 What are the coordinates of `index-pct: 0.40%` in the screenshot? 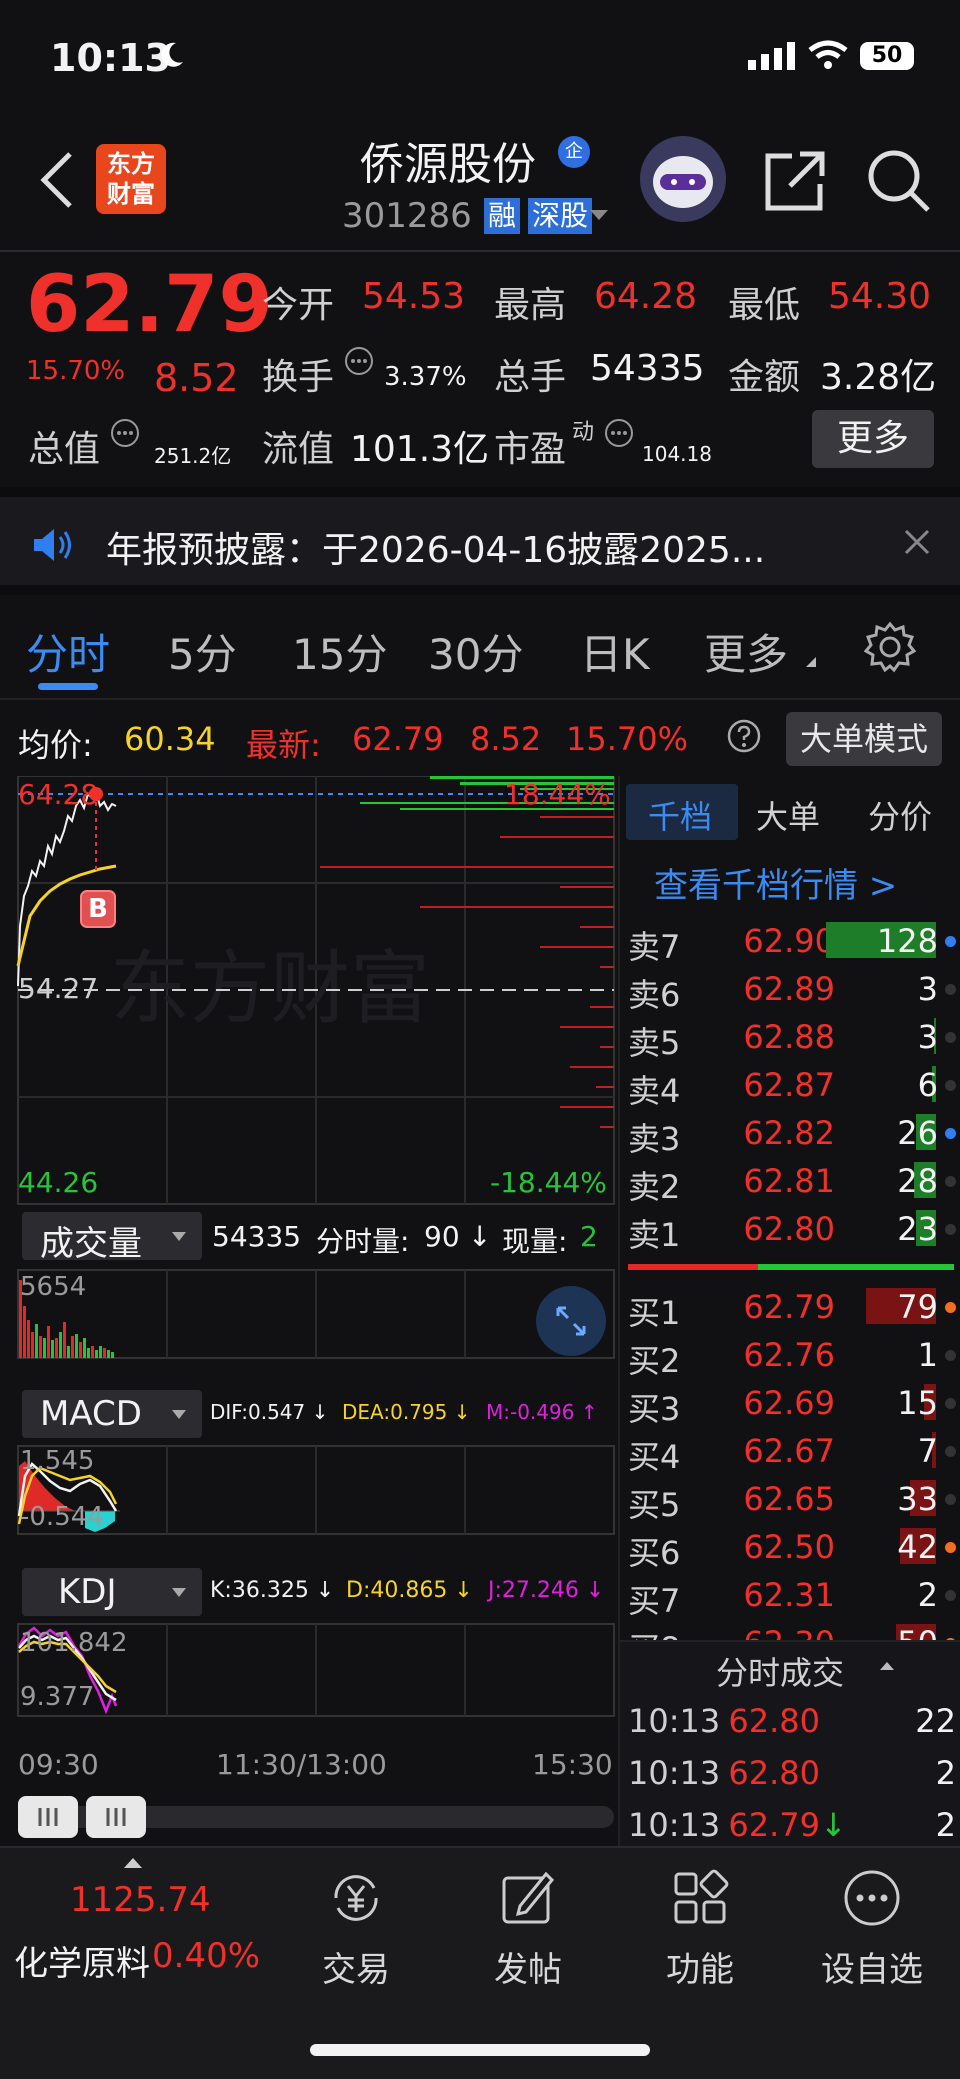 It's located at (206, 1956).